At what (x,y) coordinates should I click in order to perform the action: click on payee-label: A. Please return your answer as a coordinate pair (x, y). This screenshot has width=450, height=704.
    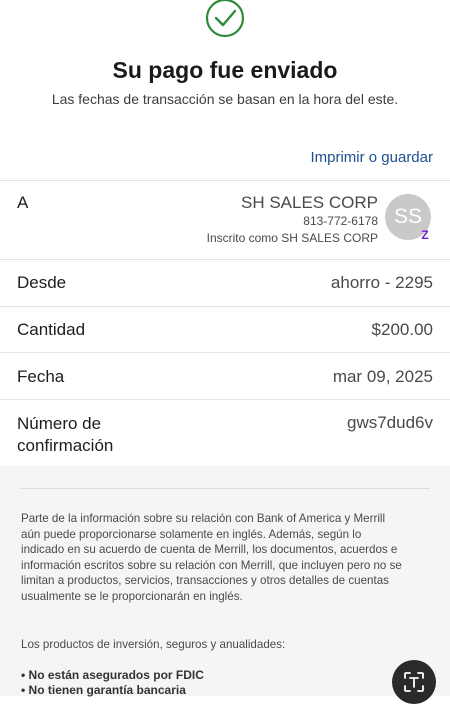
    Looking at the image, I should click on (23, 202).